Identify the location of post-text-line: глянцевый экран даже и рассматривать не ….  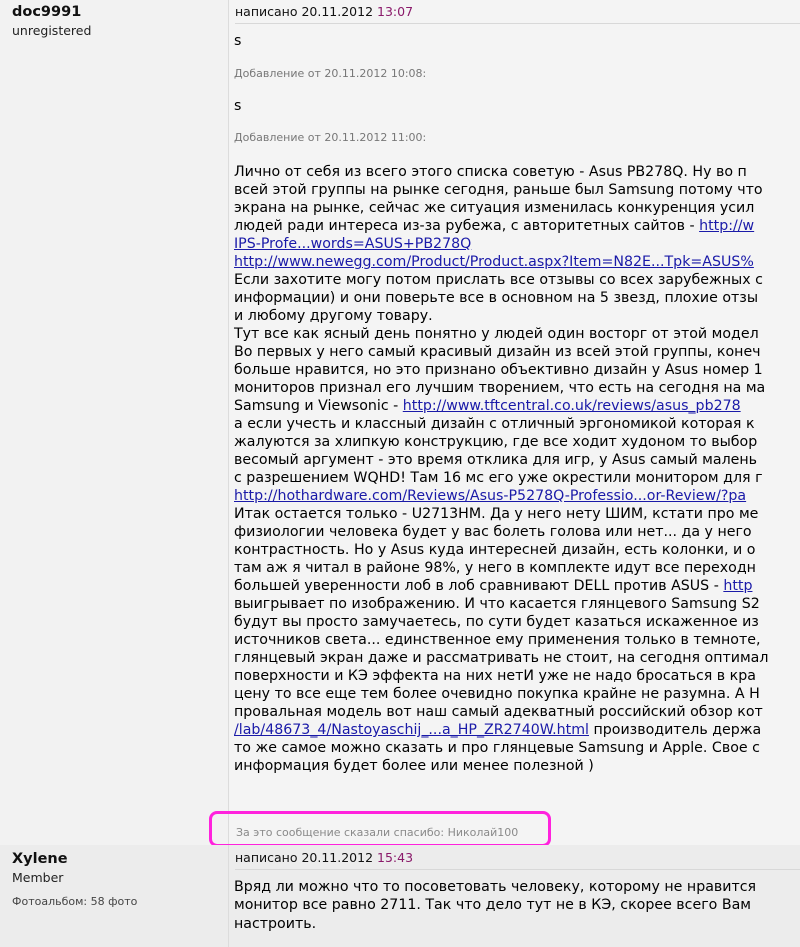
(501, 658).